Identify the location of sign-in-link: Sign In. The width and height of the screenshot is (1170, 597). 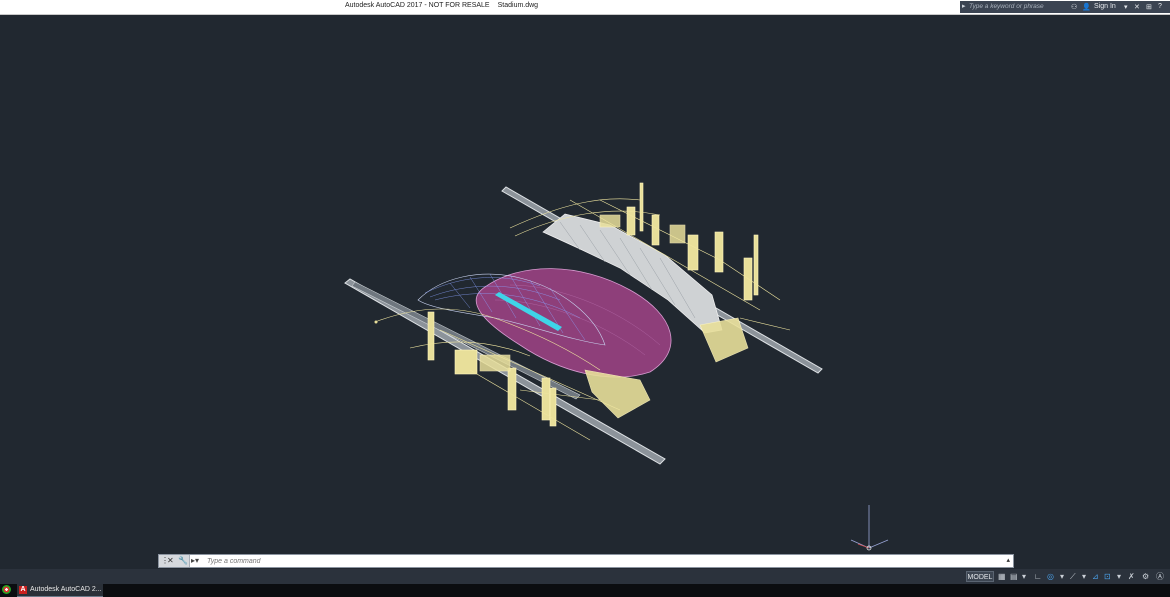
(1105, 6).